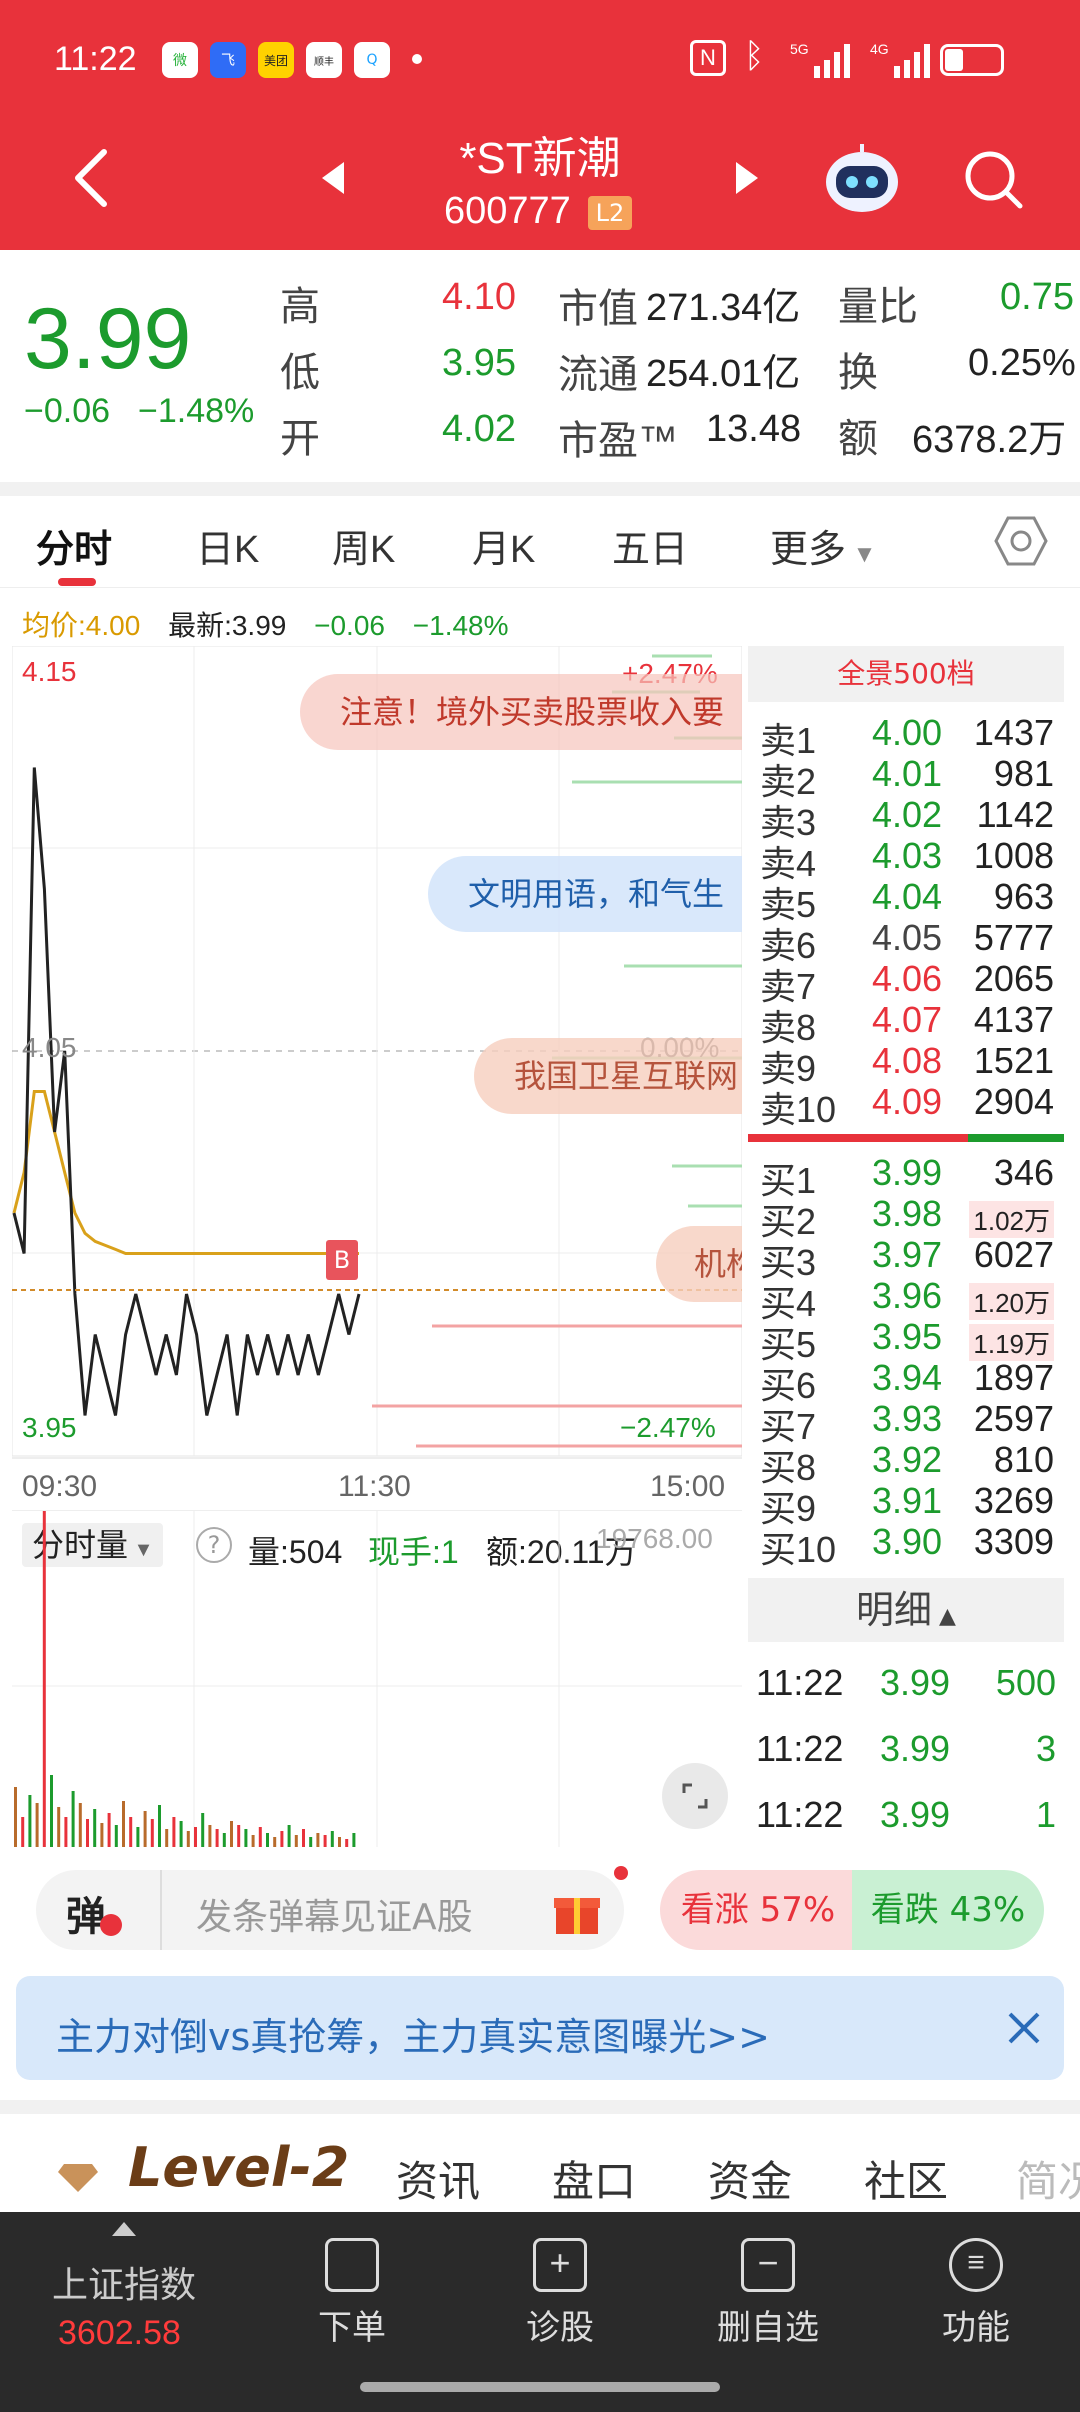 The height and width of the screenshot is (2412, 1080). I want to click on nav-remove-watchlist: − 删自选, so click(768, 2293).